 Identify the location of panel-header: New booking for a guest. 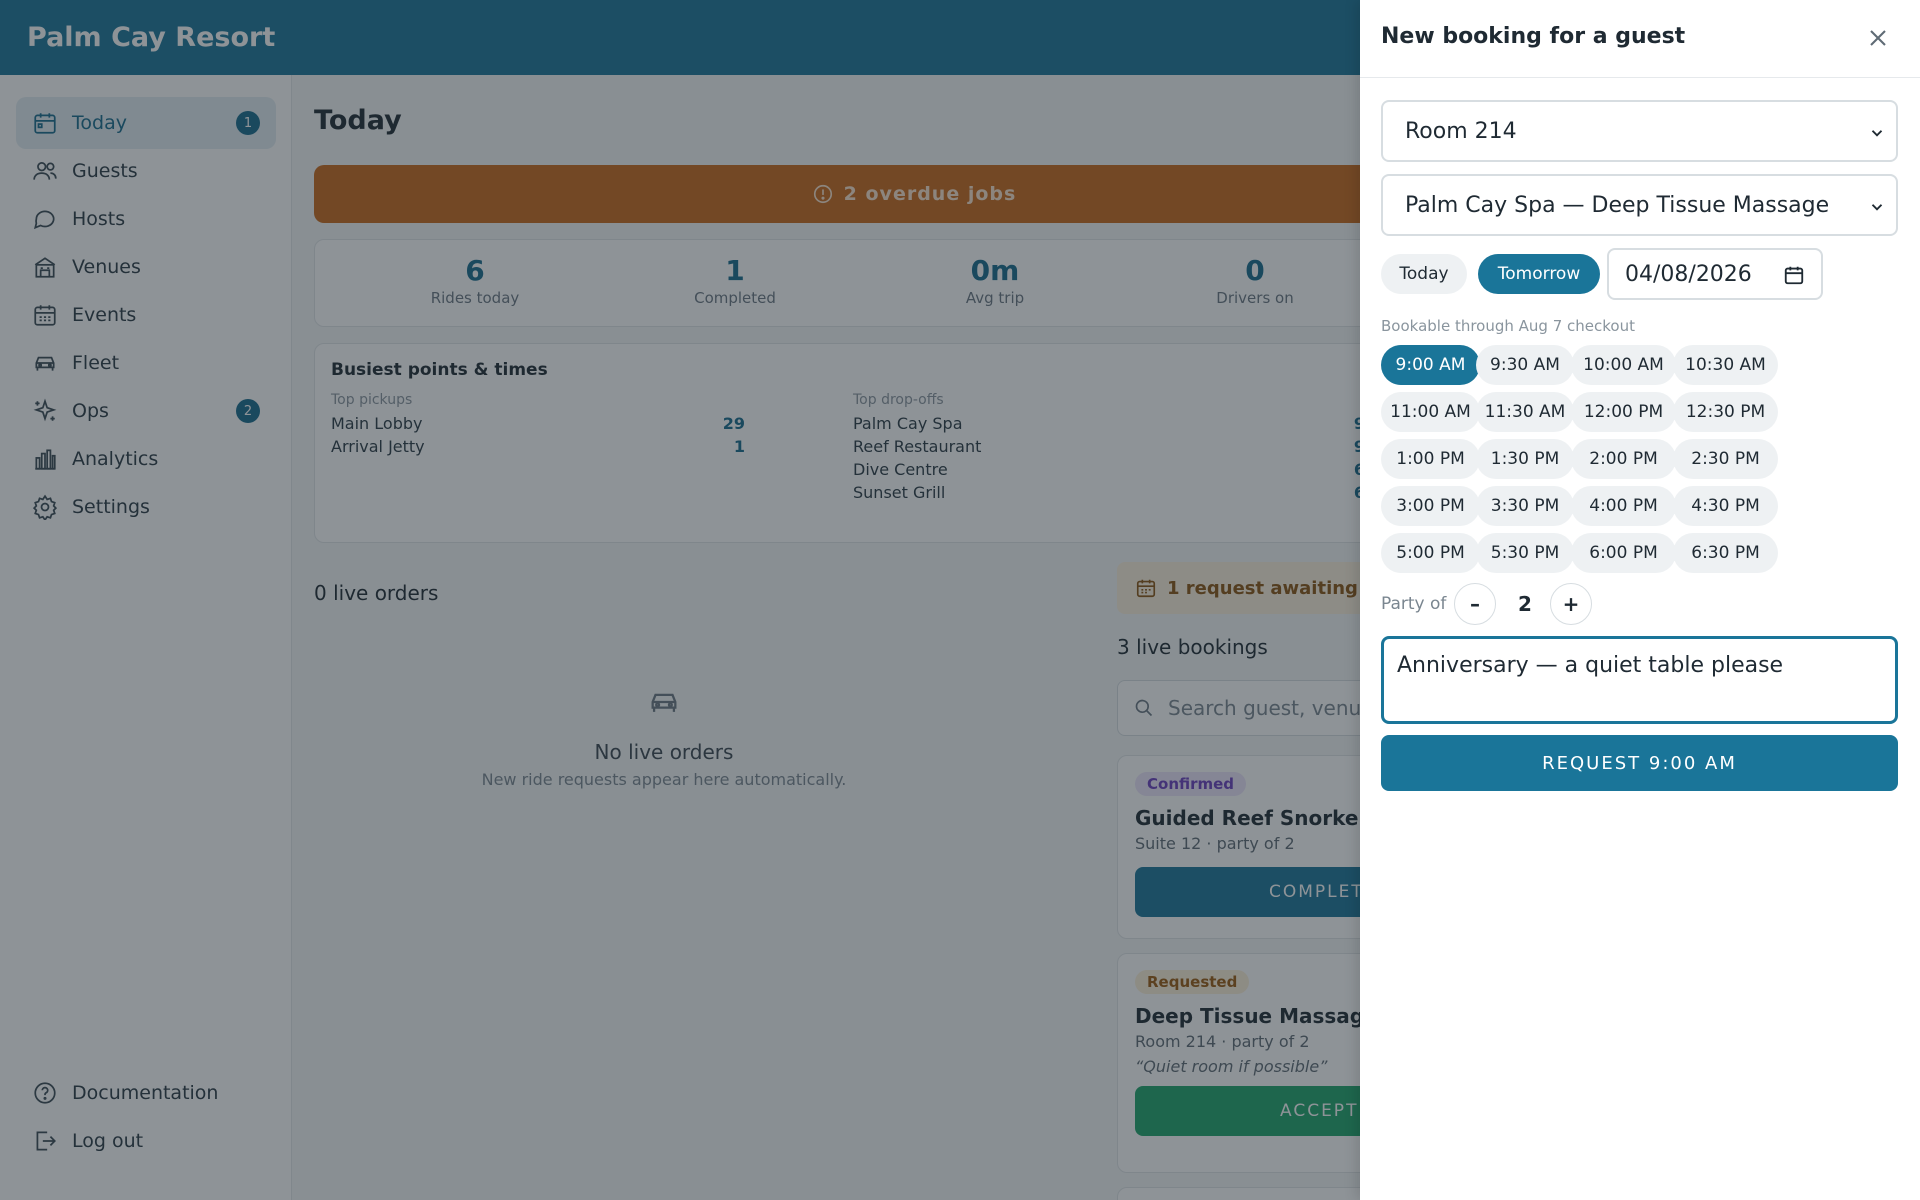
(1640, 39).